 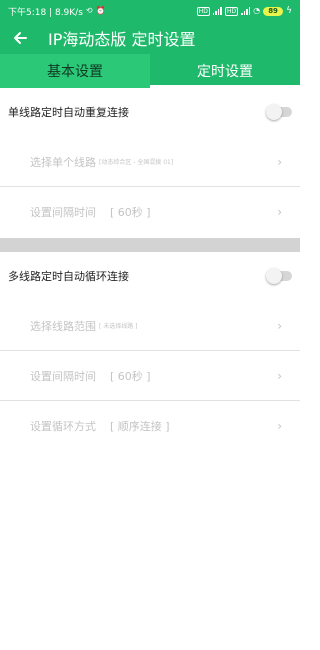 I want to click on select-single-line-detail: [动态综合区 - 全国混拨 01], so click(x=136, y=162).